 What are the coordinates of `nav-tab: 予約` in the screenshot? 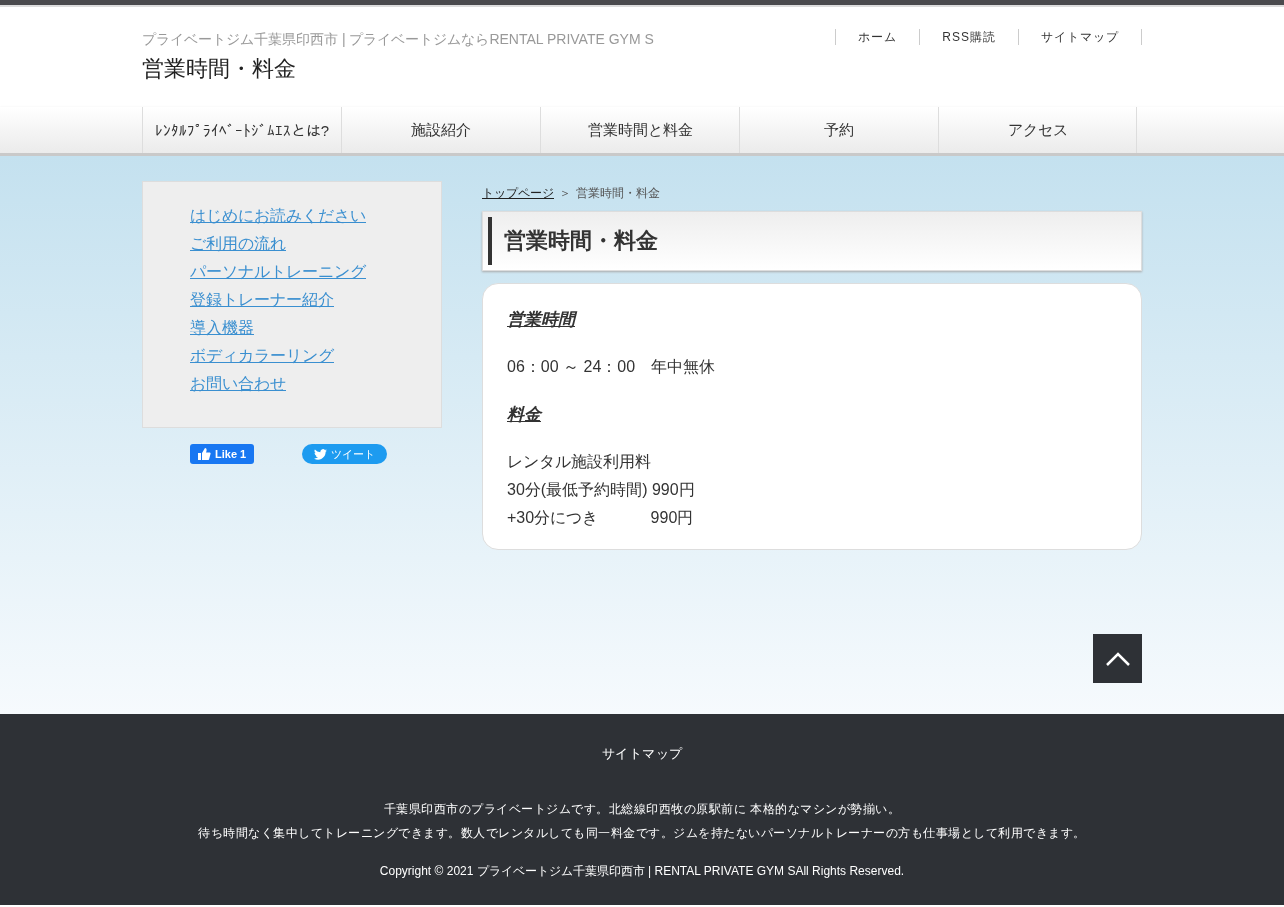 It's located at (838, 130).